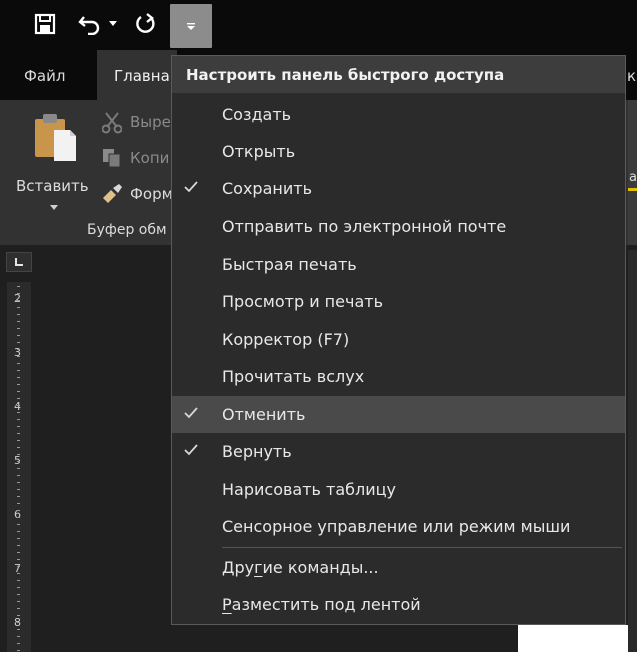 This screenshot has width=637, height=652. I want to click on menu-item-save: Сохранить, so click(398, 188).